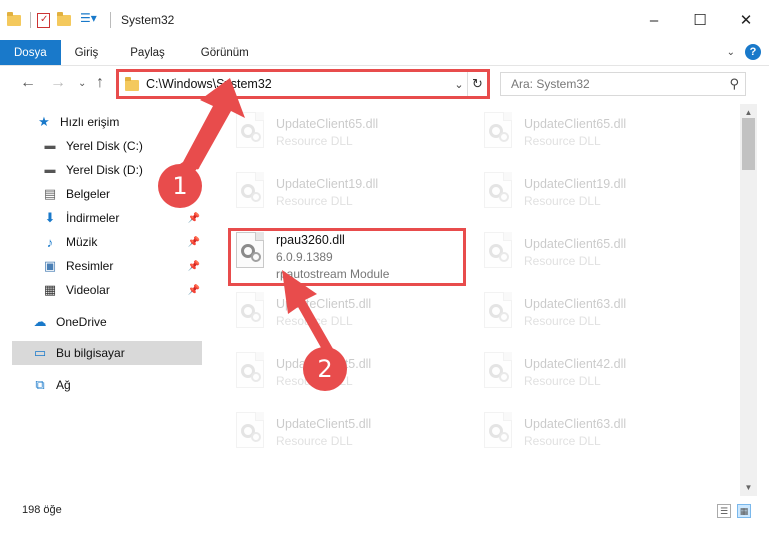 Image resolution: width=769 pixels, height=534 pixels. I want to click on sidebar-item-network: ⧉ Ağ, so click(119, 385).